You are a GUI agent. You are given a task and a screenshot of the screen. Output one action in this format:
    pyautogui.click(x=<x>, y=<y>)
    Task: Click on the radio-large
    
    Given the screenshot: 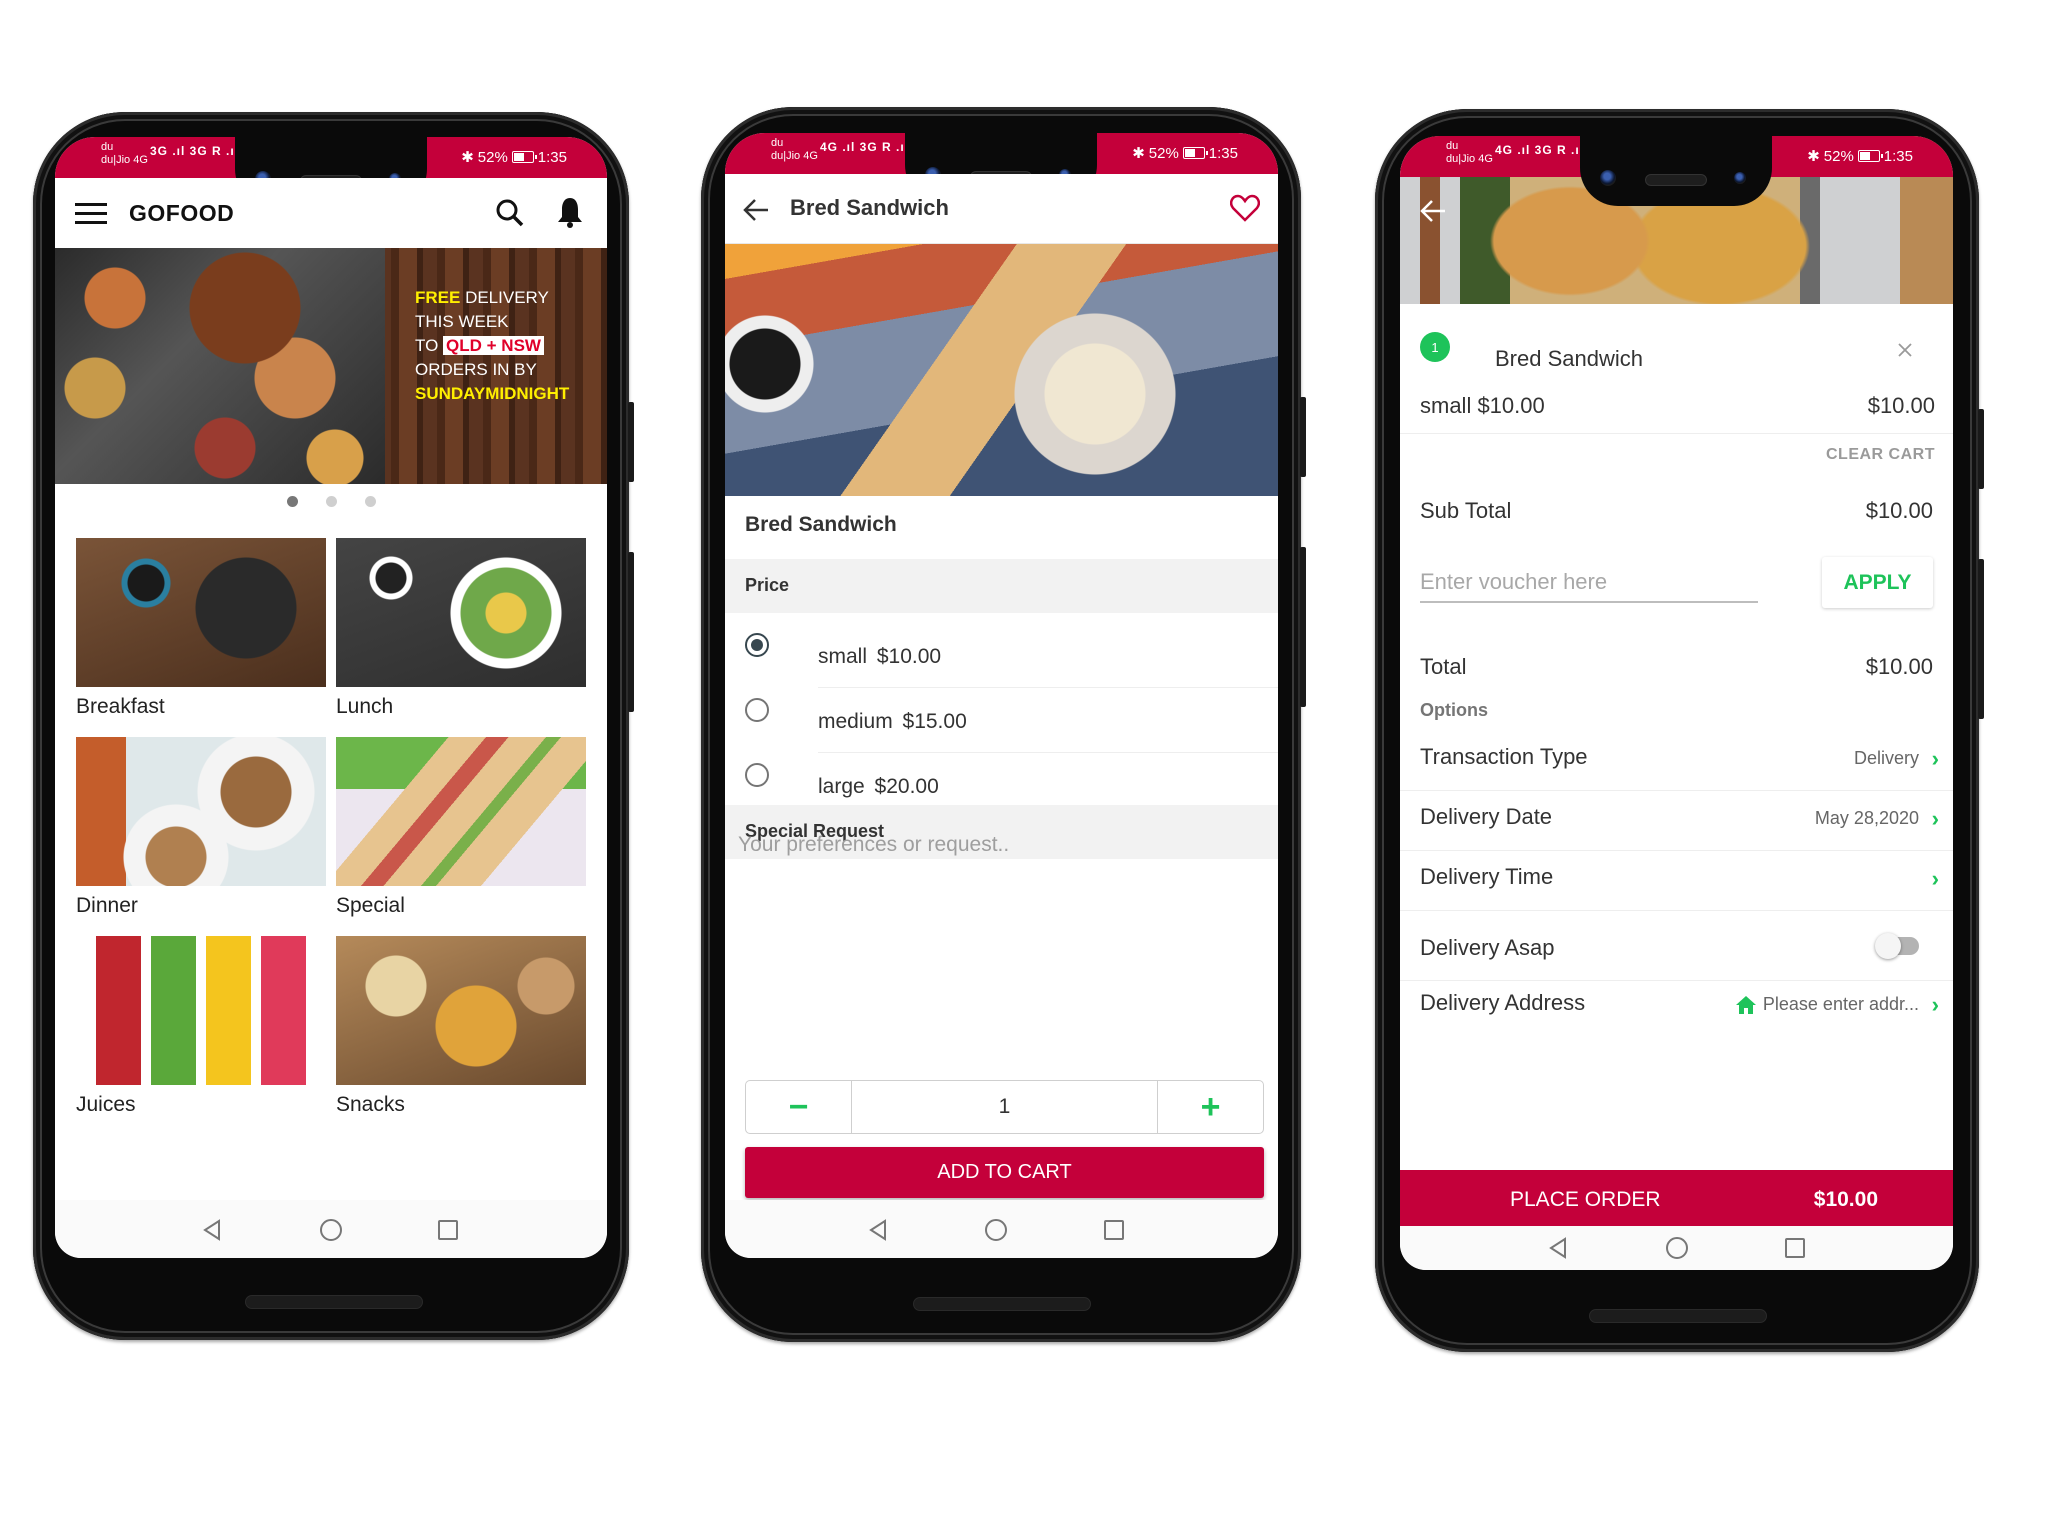 What is the action you would take?
    pyautogui.click(x=757, y=775)
    